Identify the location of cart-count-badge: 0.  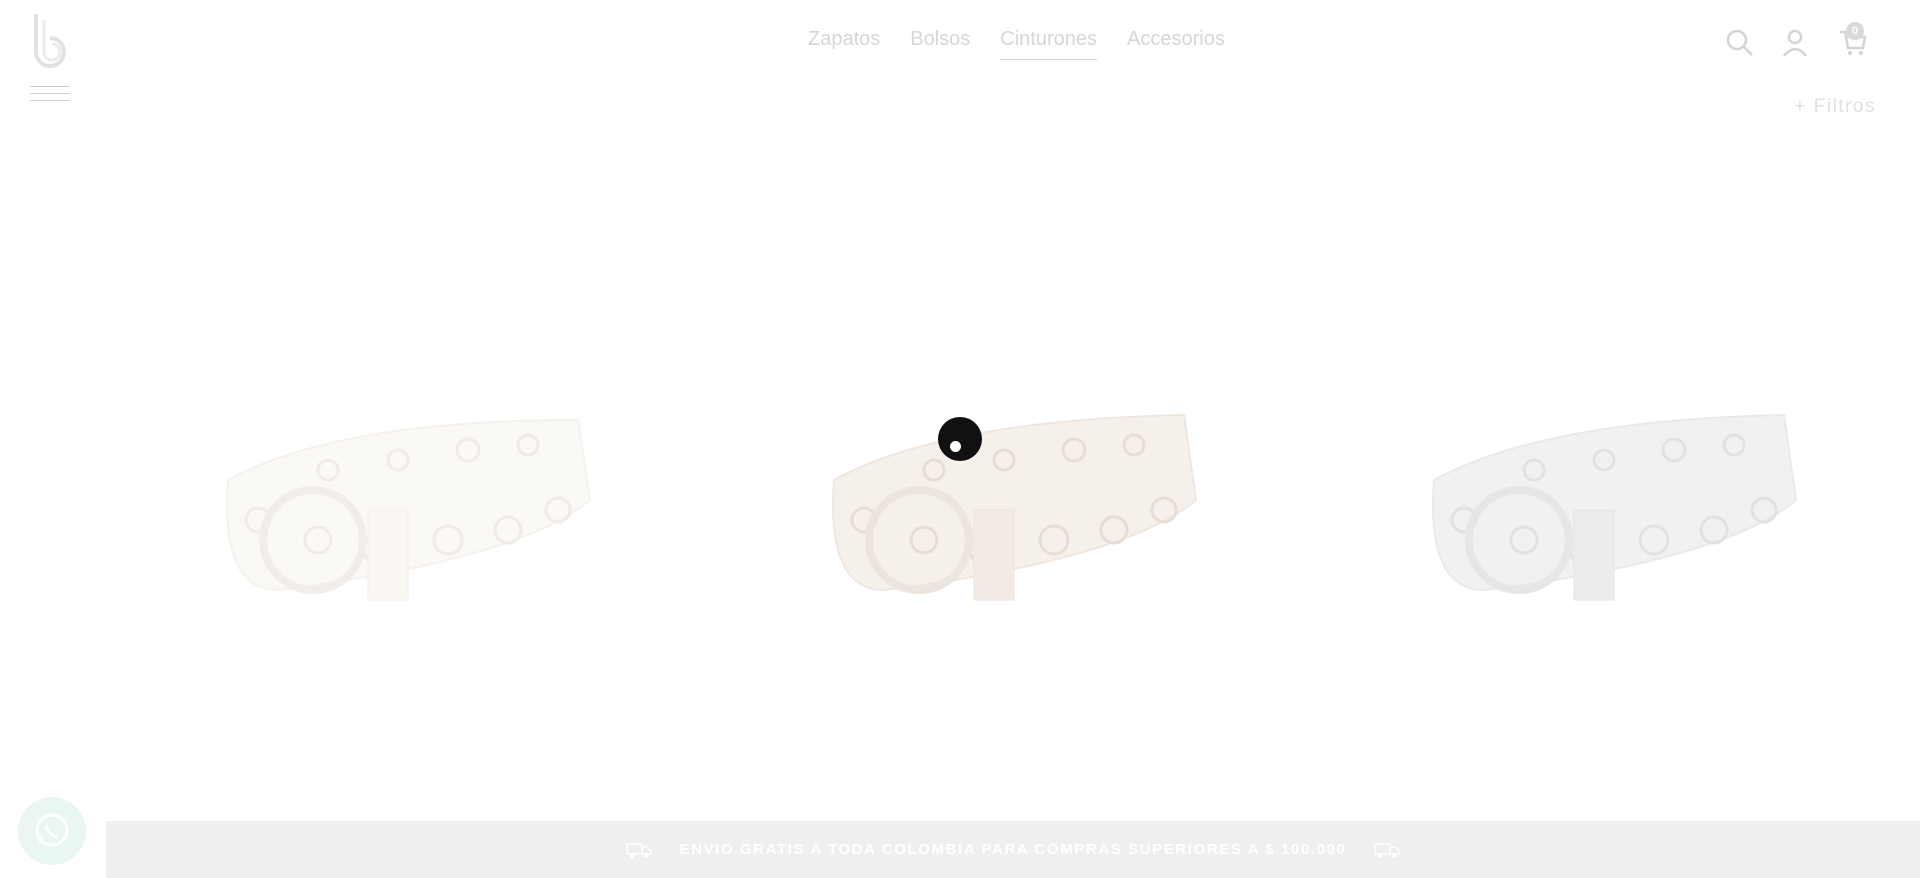
(1855, 31).